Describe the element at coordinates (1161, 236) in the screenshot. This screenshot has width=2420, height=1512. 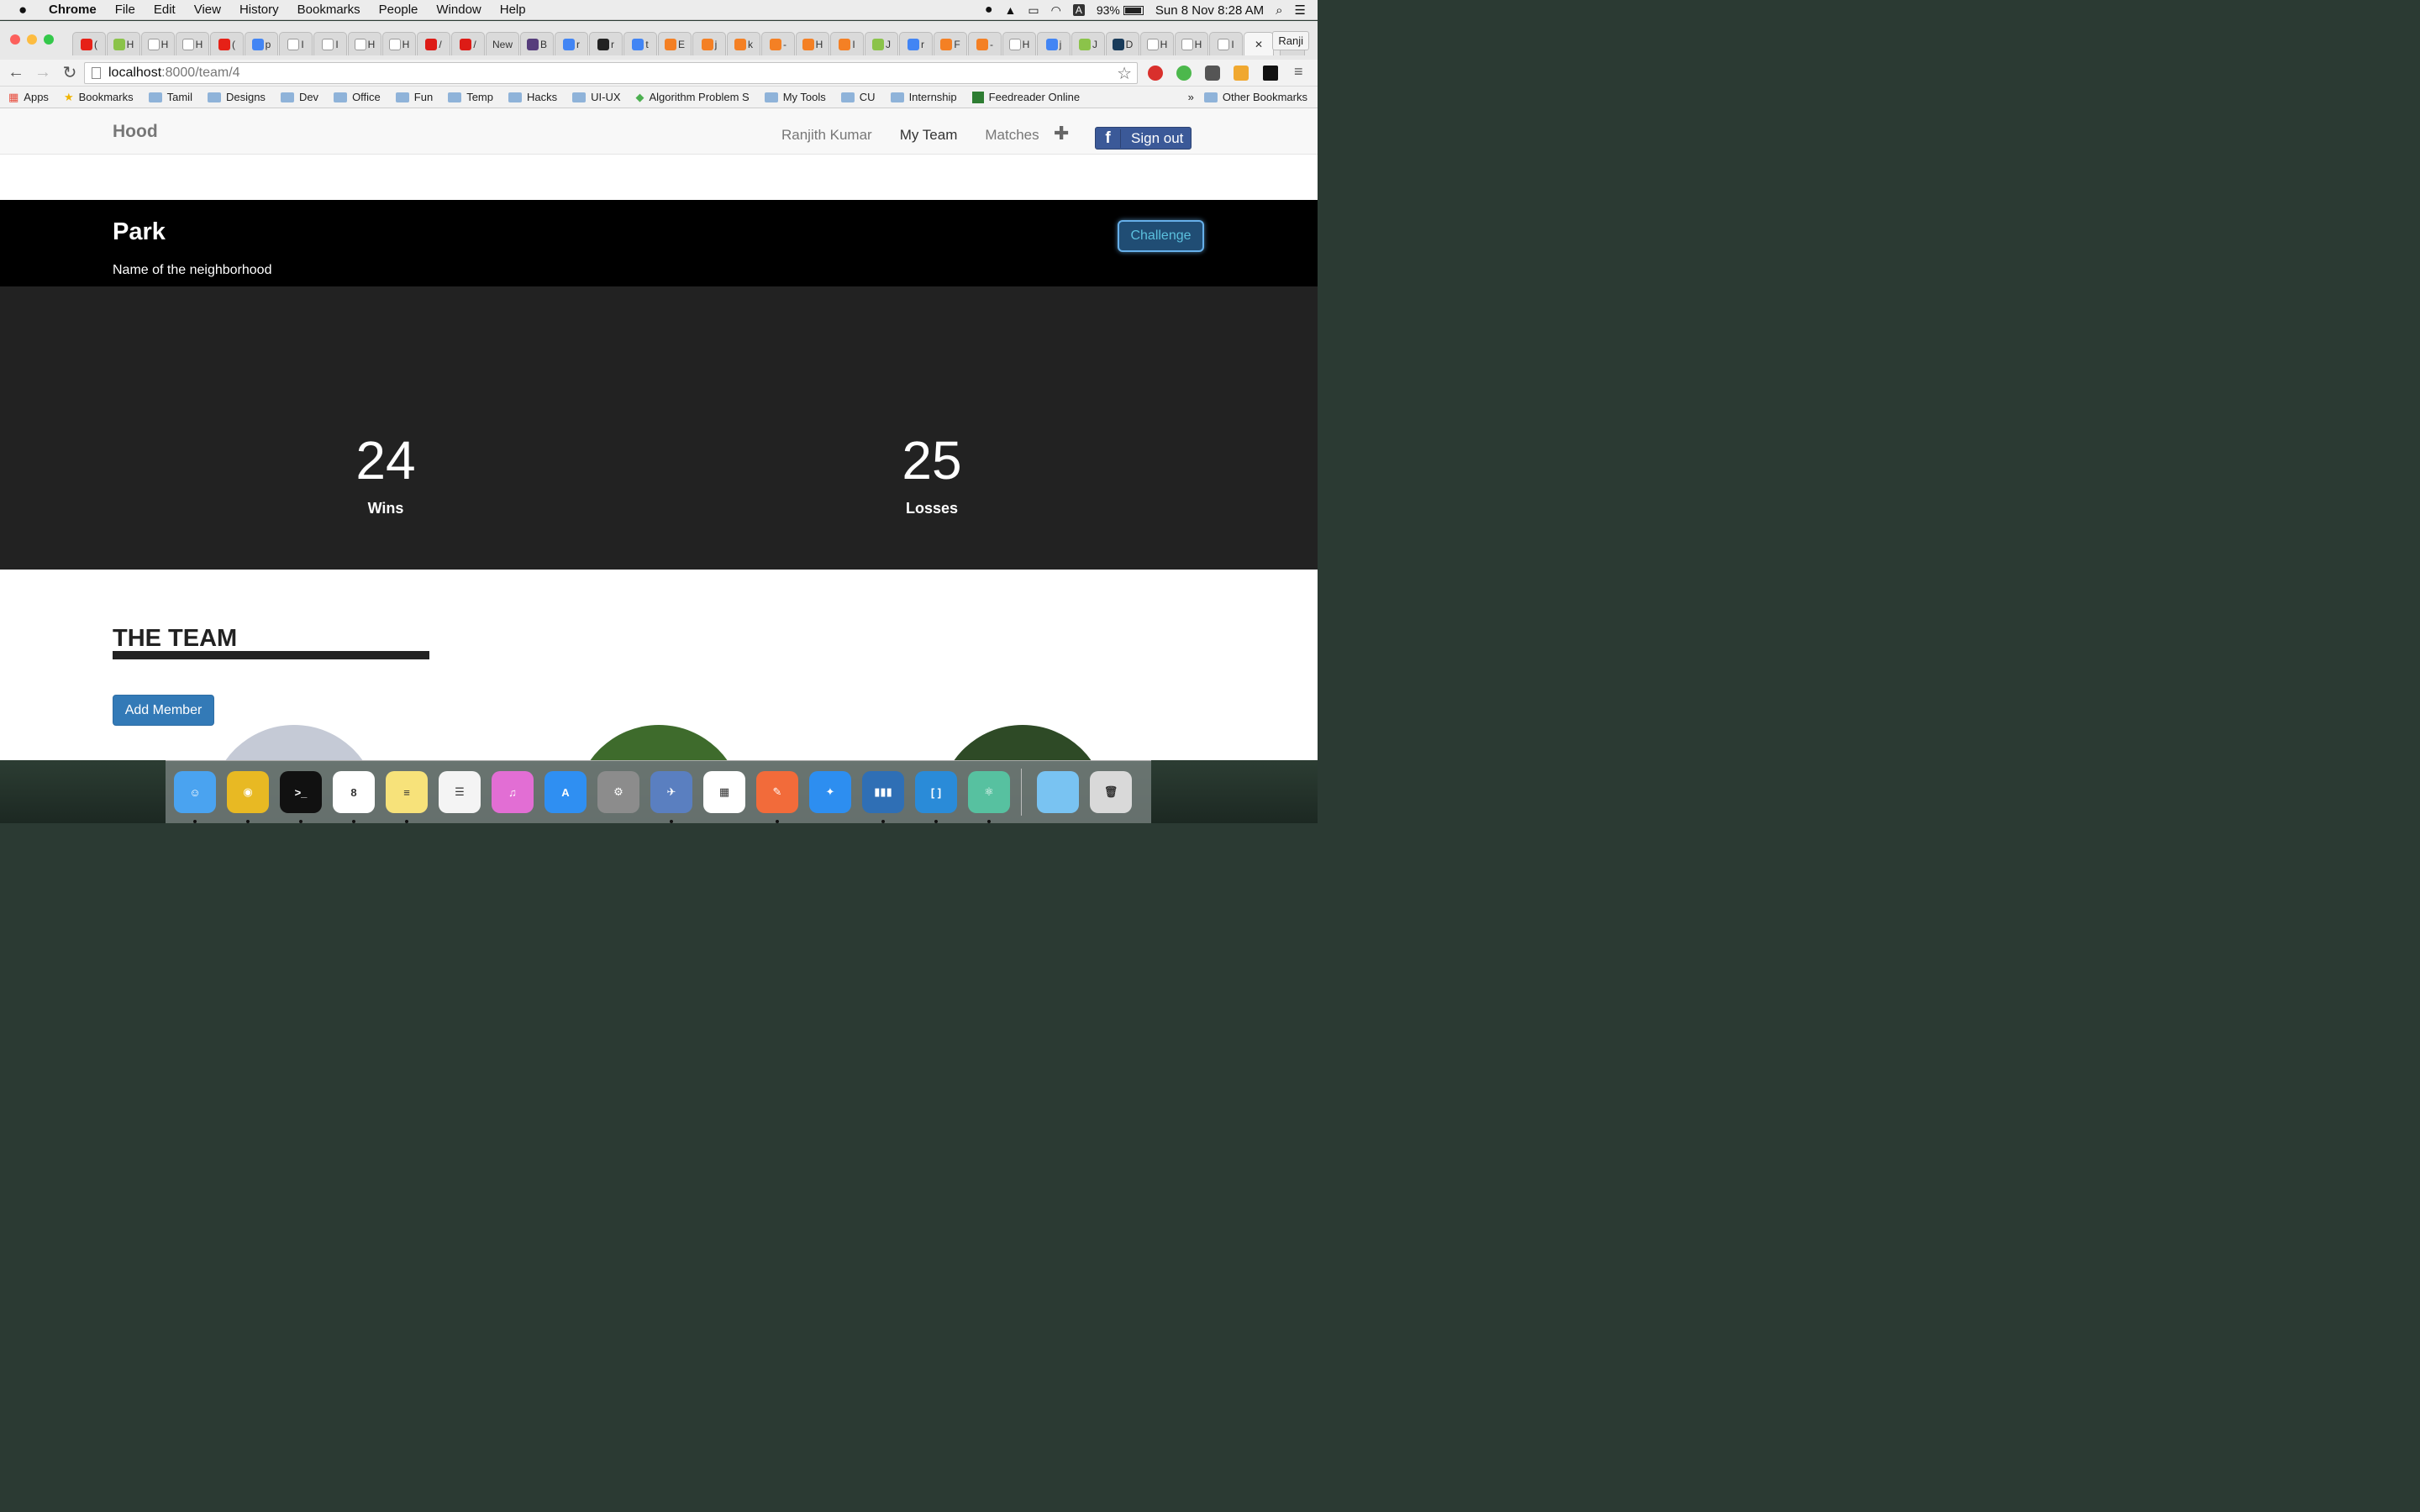
I see `challenge-button: Challenge` at that location.